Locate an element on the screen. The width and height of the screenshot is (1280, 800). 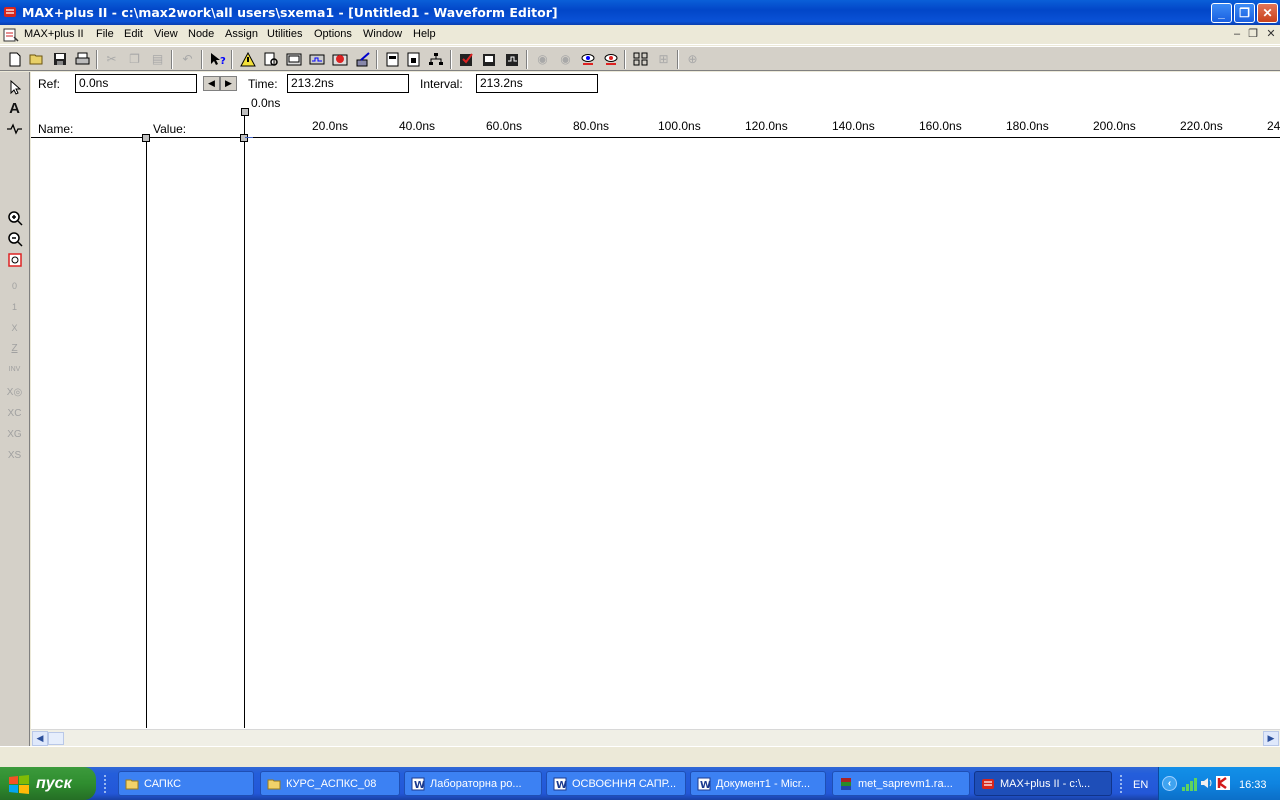
menu-maxplus: MAX+plus II is located at coordinates (54, 34).